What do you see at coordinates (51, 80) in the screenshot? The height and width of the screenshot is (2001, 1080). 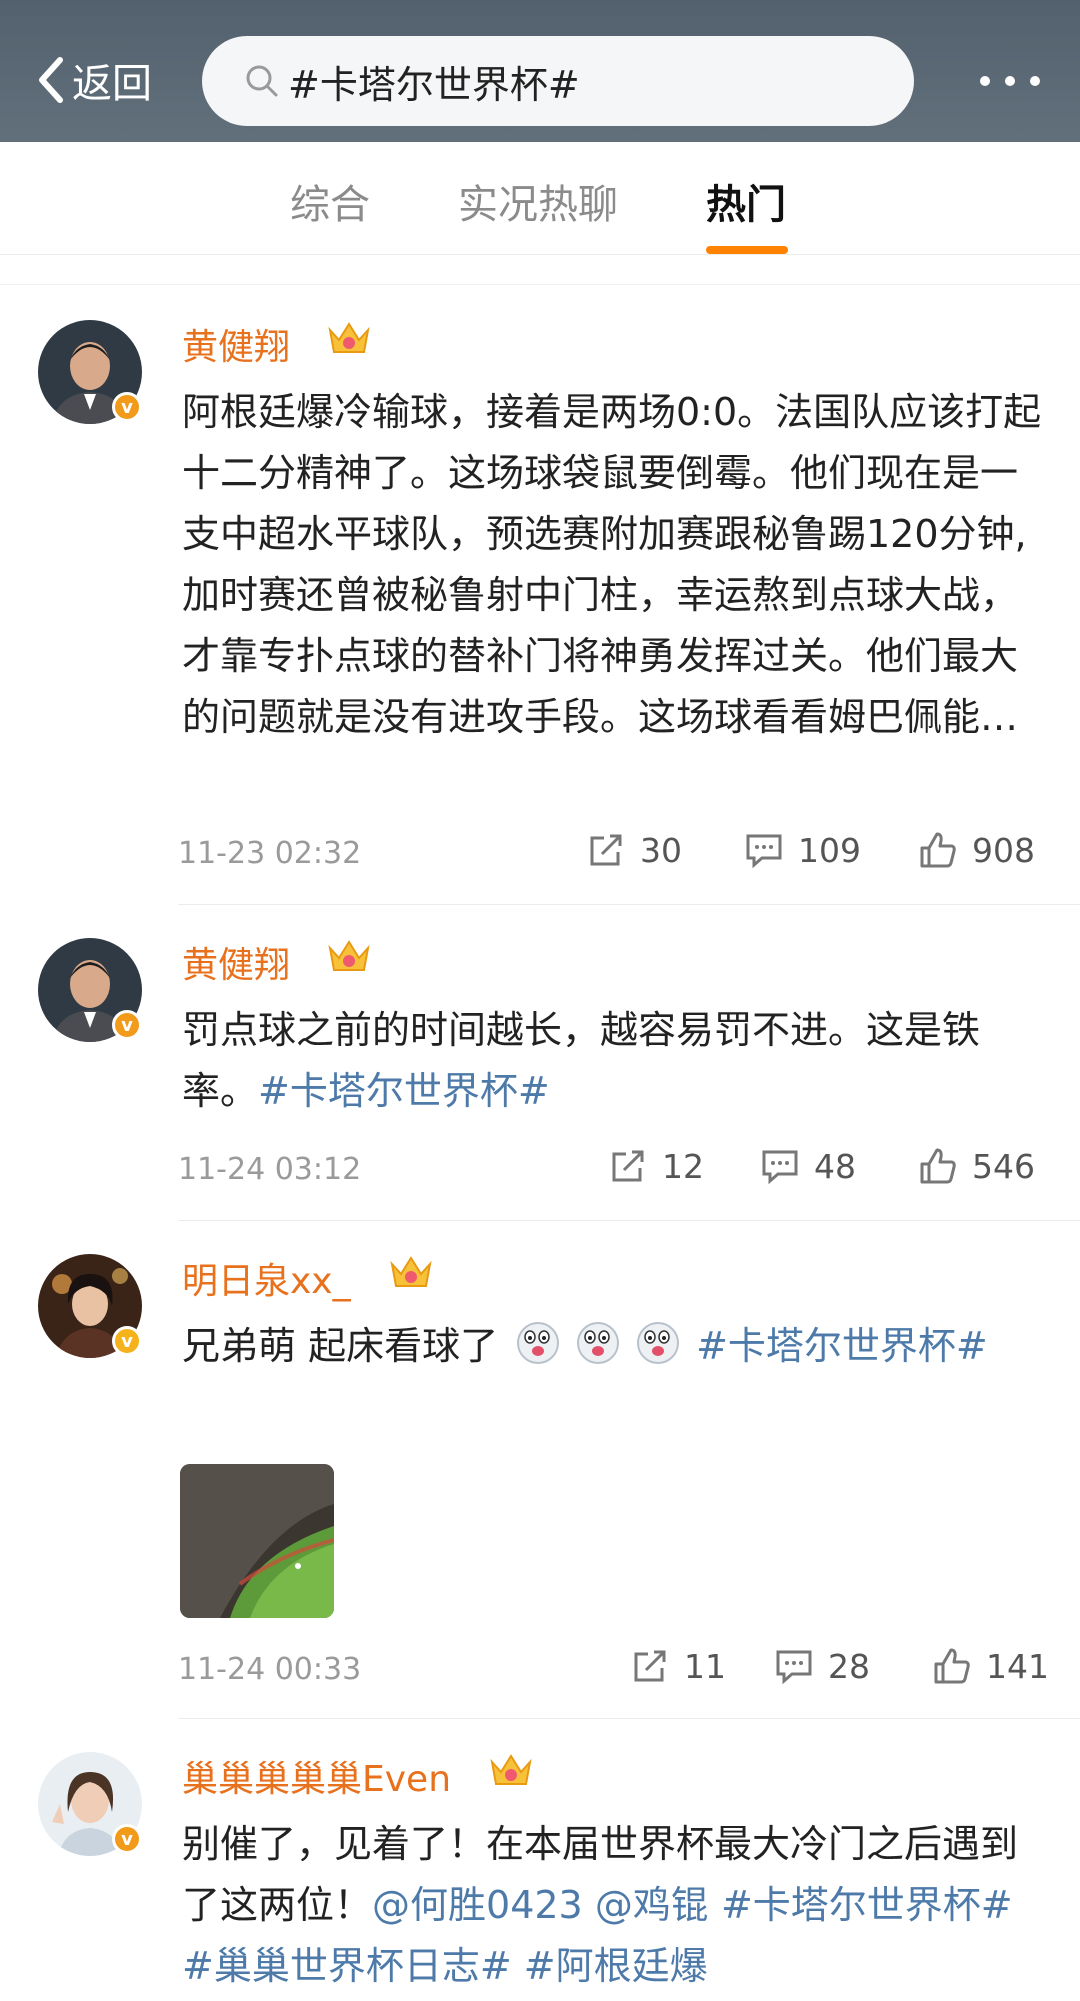 I see `chevron-left-icon` at bounding box center [51, 80].